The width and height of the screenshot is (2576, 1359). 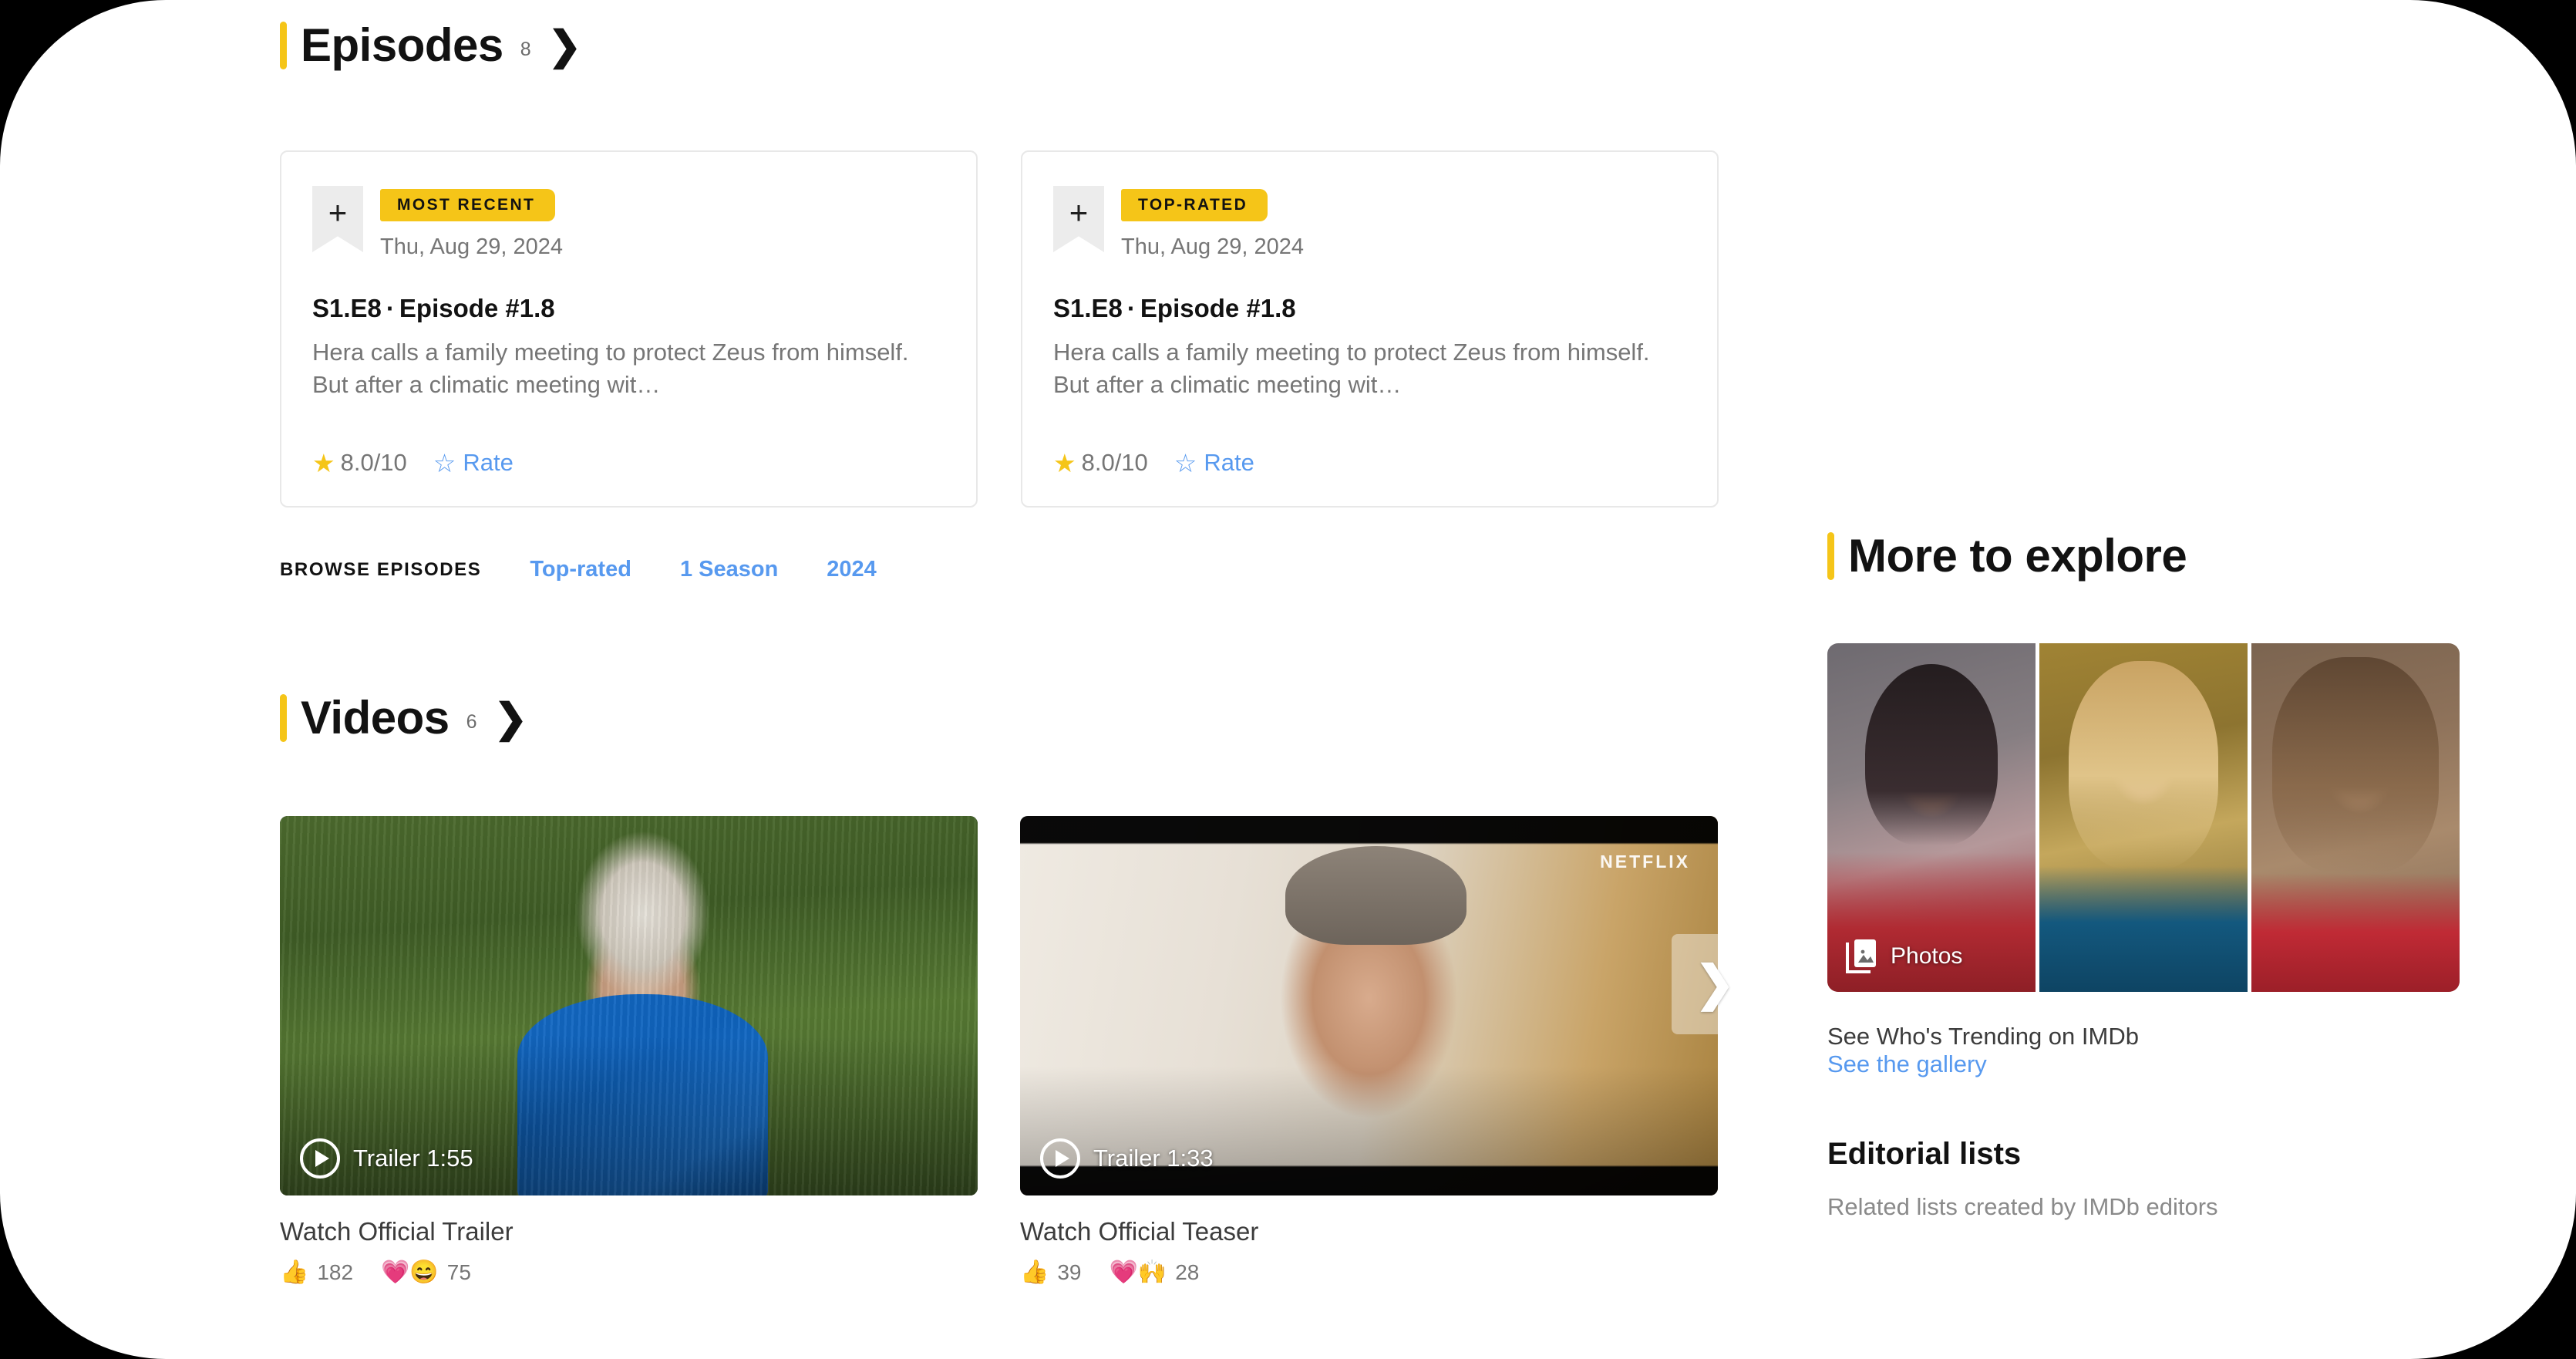 I want to click on videos-carousel-next-button: ❯, so click(x=1715, y=984).